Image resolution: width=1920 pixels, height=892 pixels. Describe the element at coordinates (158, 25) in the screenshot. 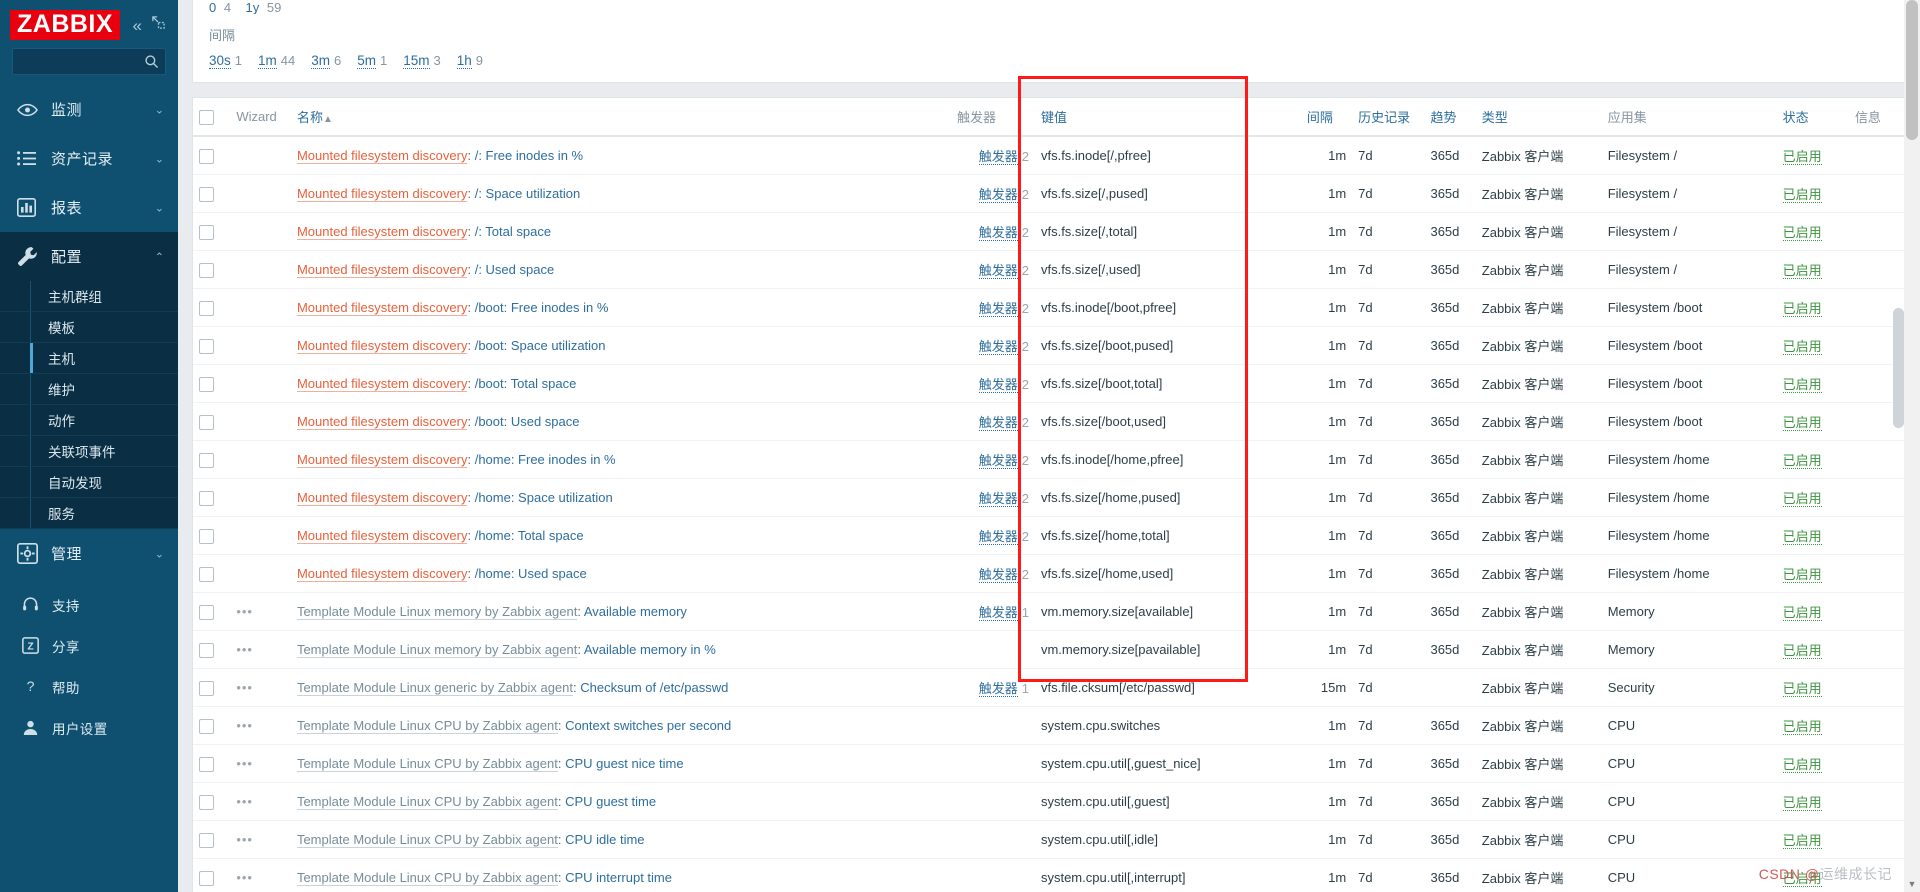

I see `compact-view-icon` at that location.